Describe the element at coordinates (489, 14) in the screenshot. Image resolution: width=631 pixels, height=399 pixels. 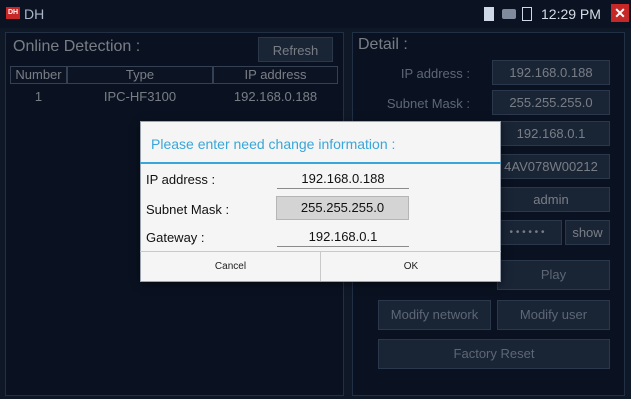
I see `battery-icon` at that location.